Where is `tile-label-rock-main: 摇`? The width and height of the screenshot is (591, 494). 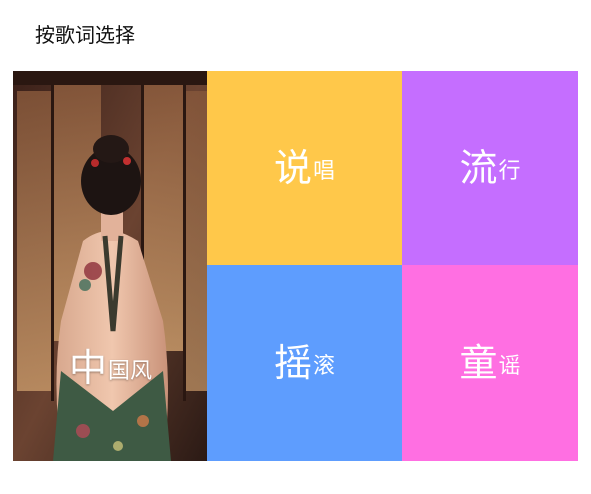 tile-label-rock-main: 摇 is located at coordinates (292, 363).